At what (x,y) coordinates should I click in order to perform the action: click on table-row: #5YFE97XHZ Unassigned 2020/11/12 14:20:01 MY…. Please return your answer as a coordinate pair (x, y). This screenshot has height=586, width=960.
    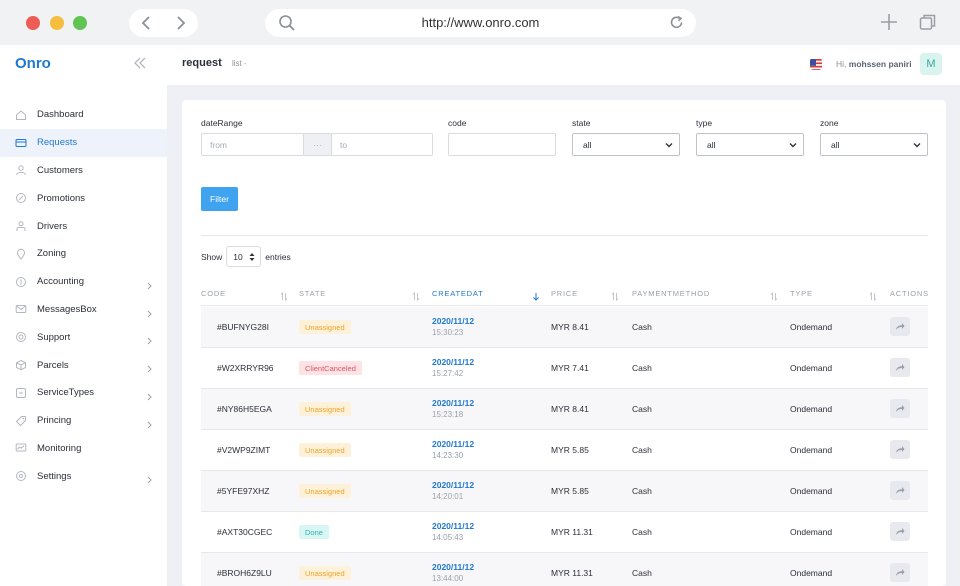
    Looking at the image, I should click on (564, 491).